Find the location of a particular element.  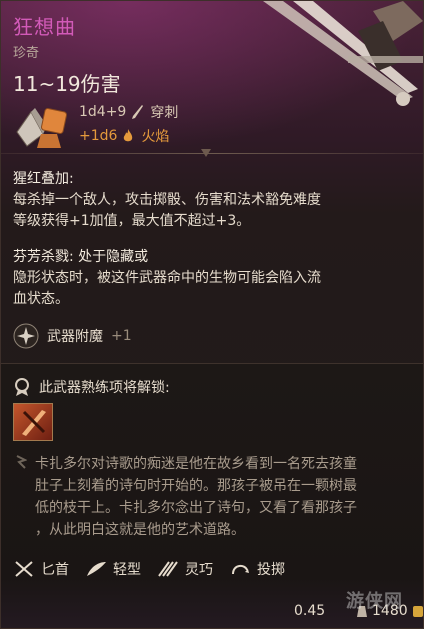

watermark: 游侠网 is located at coordinates (374, 601).